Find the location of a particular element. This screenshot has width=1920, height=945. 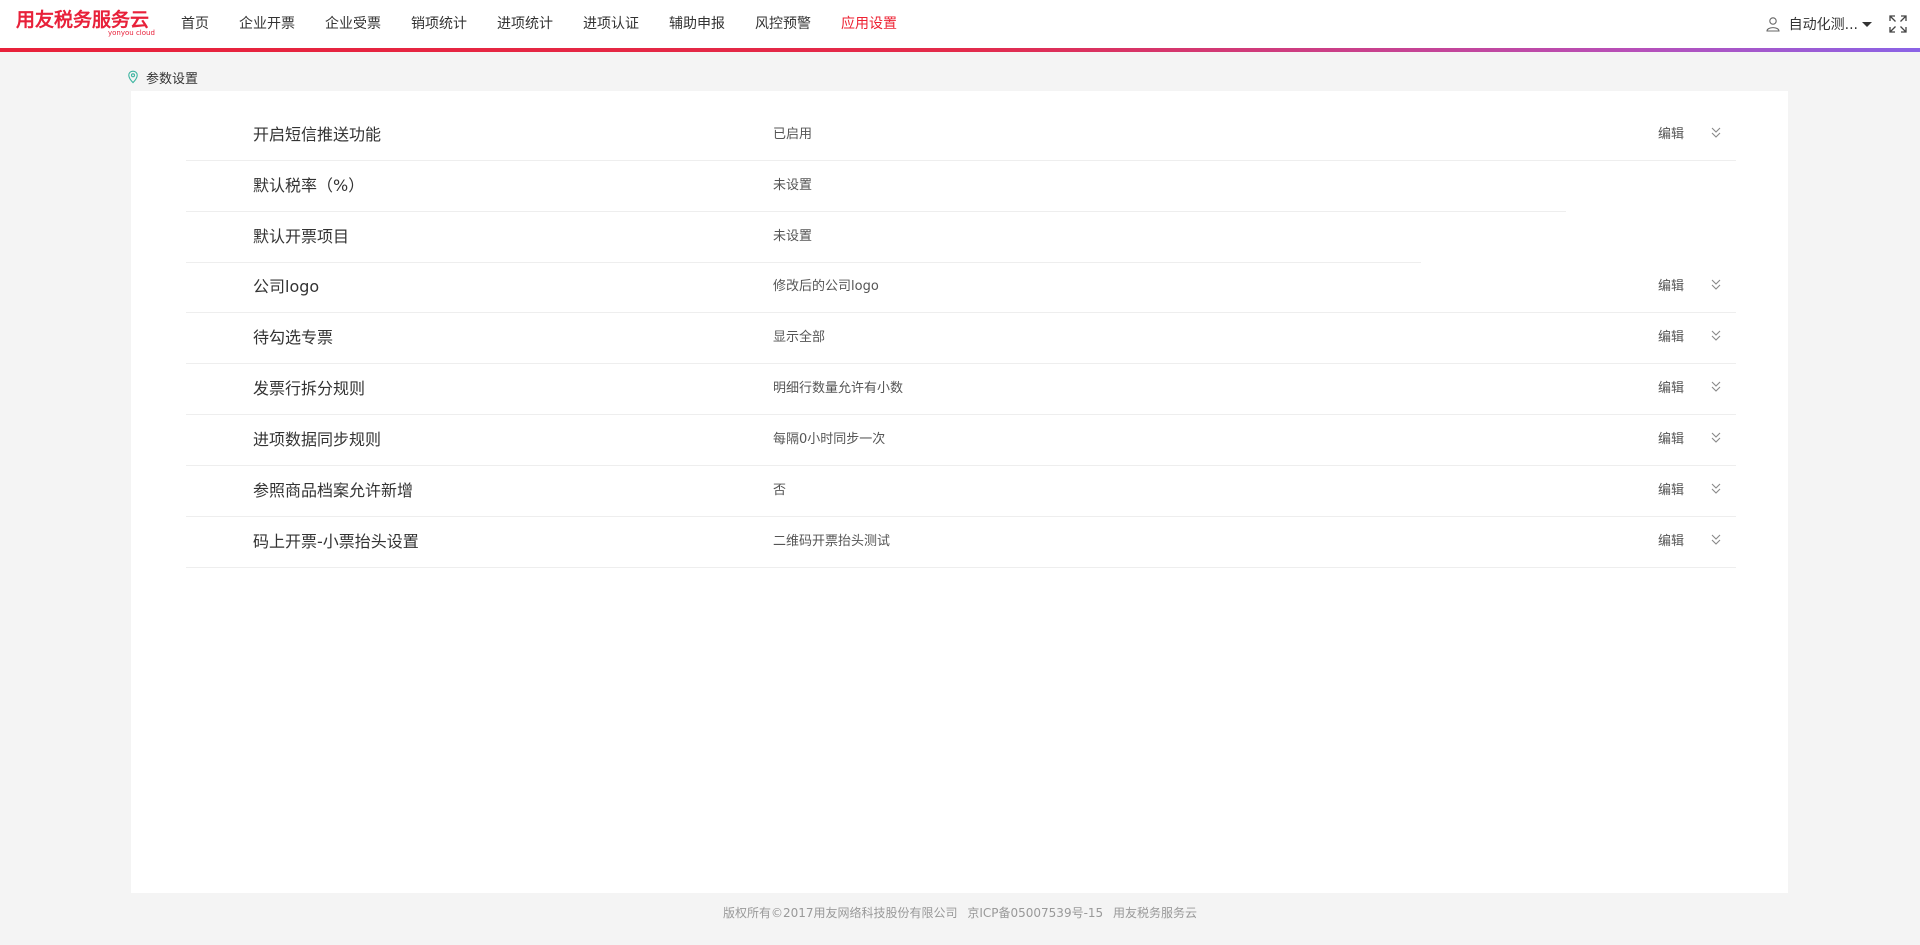

breadcrumb-current: 参数设置 is located at coordinates (172, 79).